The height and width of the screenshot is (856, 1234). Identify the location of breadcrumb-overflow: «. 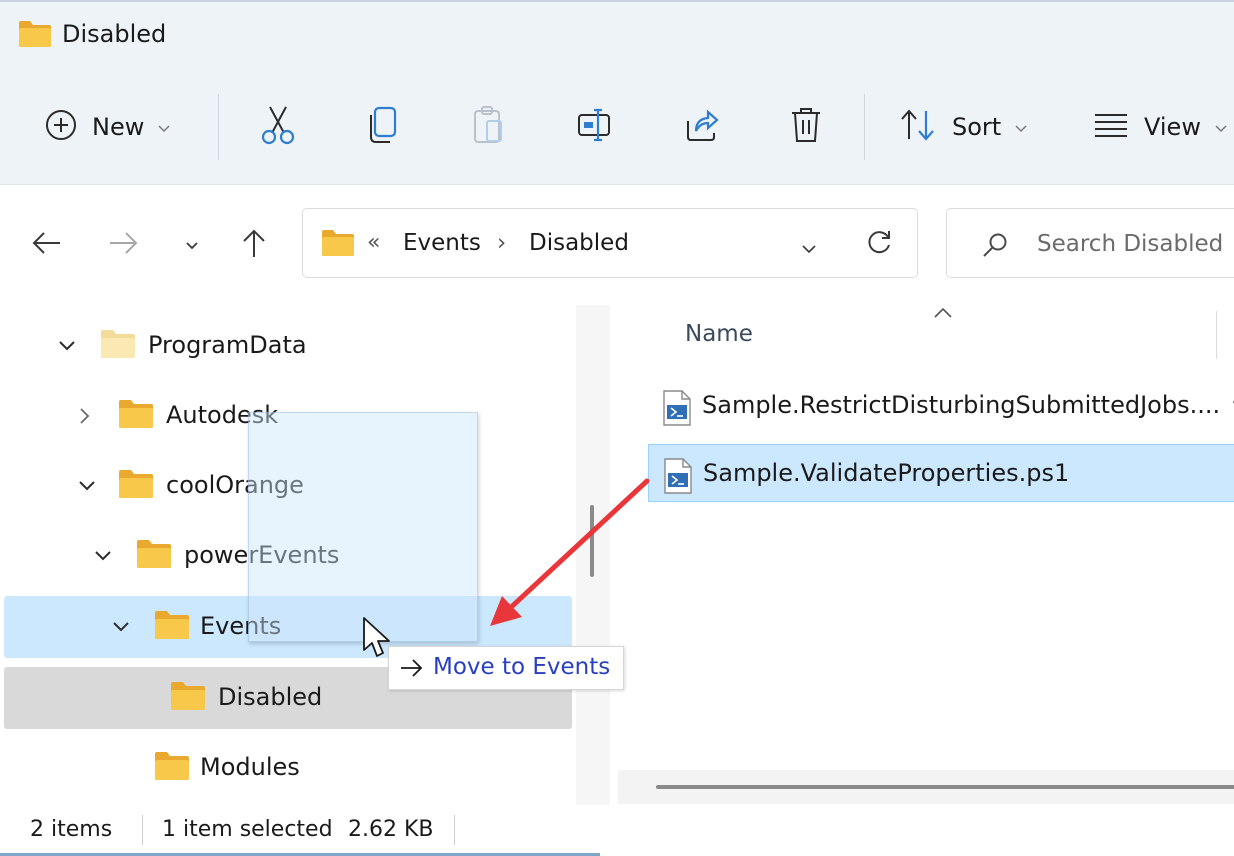
(373, 242).